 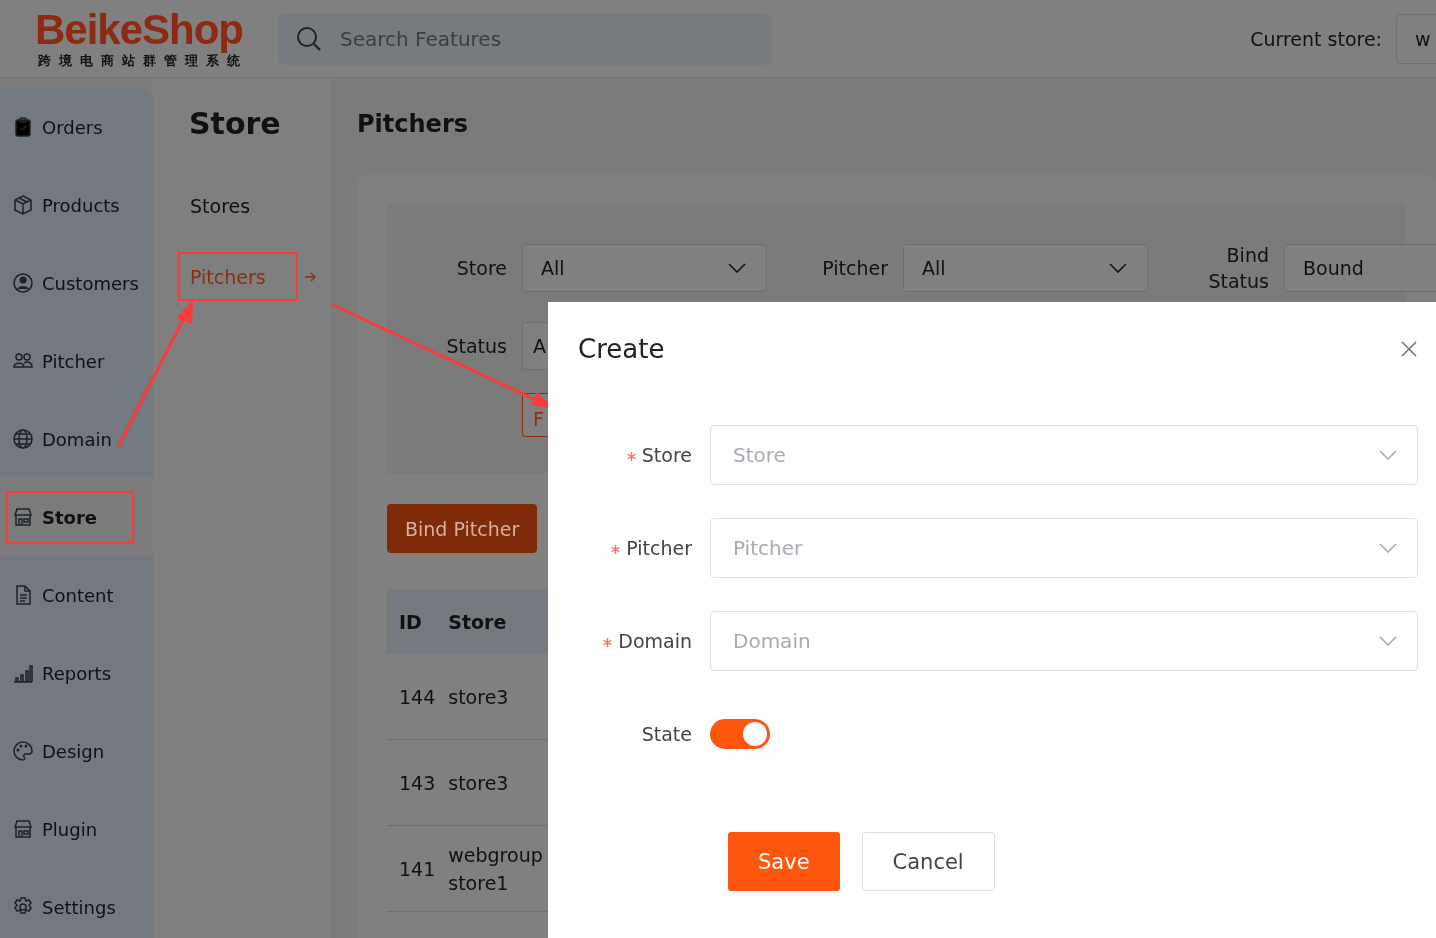 What do you see at coordinates (855, 268) in the screenshot?
I see `filter-label: Pitcher` at bounding box center [855, 268].